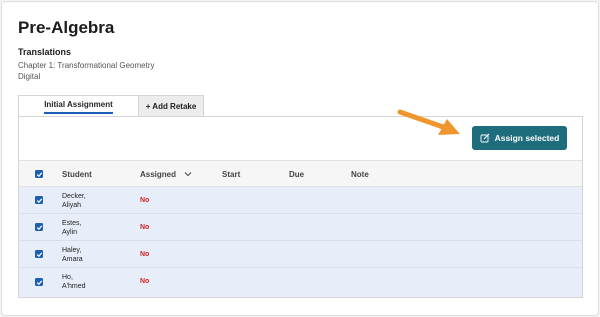  I want to click on student-last-name: Ho,, so click(67, 277).